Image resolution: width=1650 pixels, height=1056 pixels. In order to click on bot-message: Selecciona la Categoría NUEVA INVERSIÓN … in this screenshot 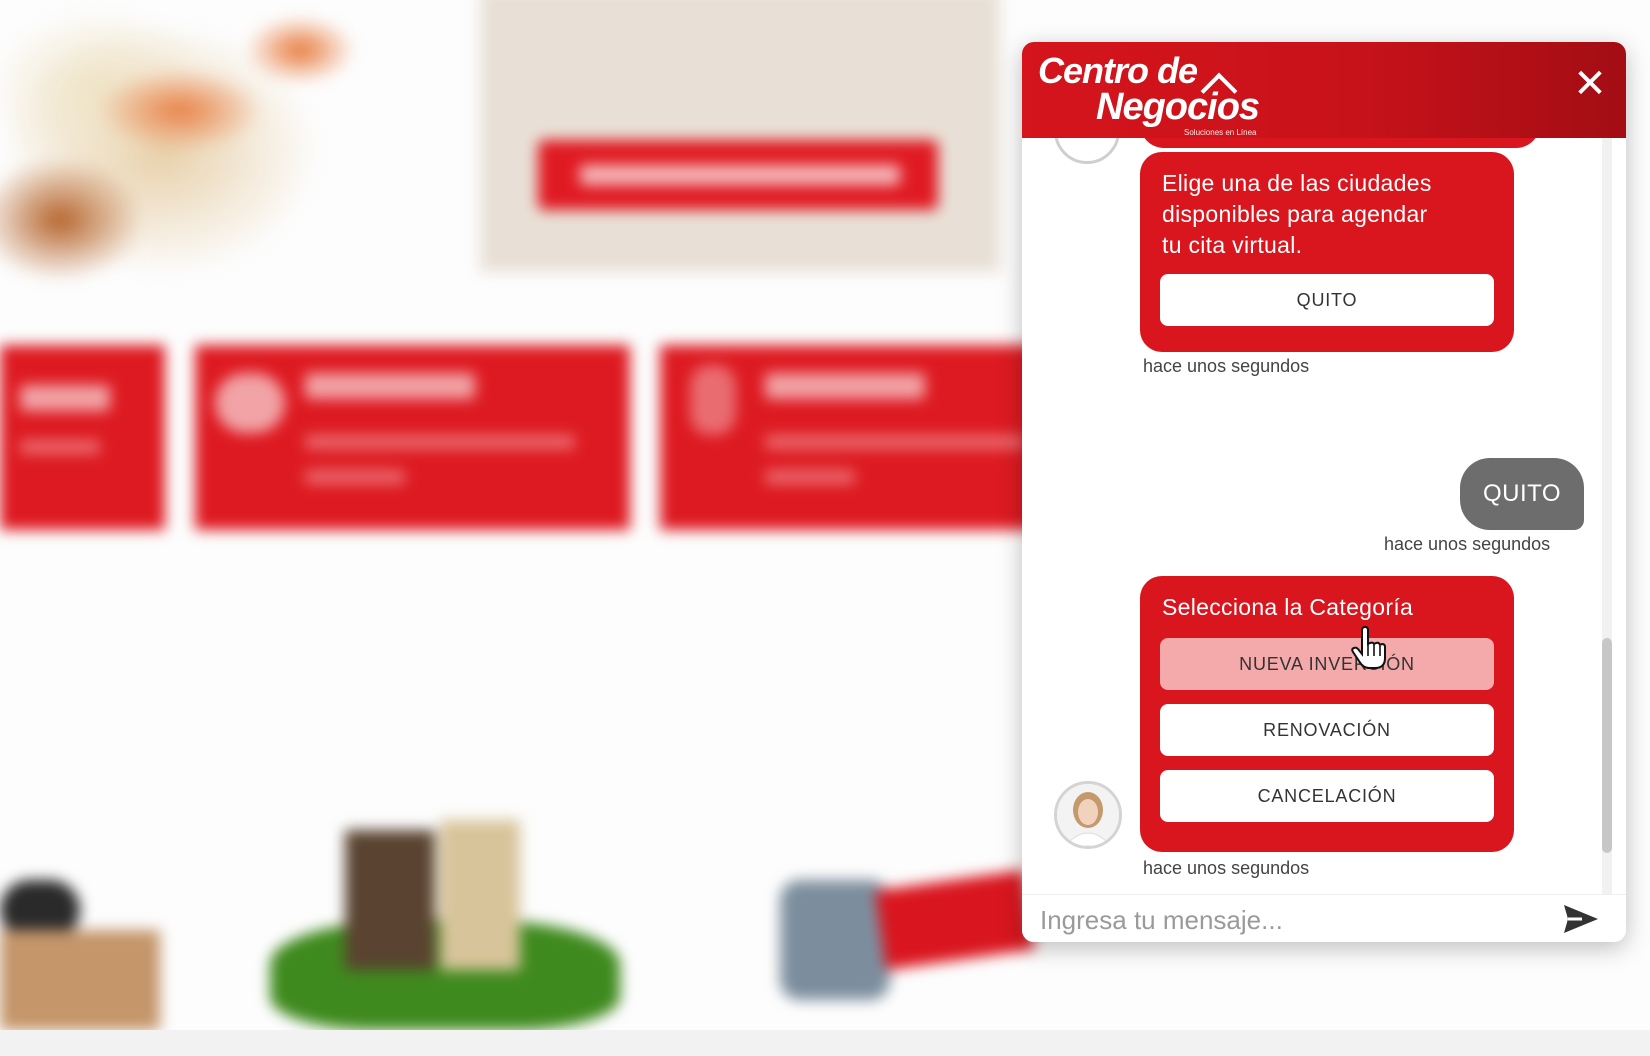, I will do `click(1327, 714)`.